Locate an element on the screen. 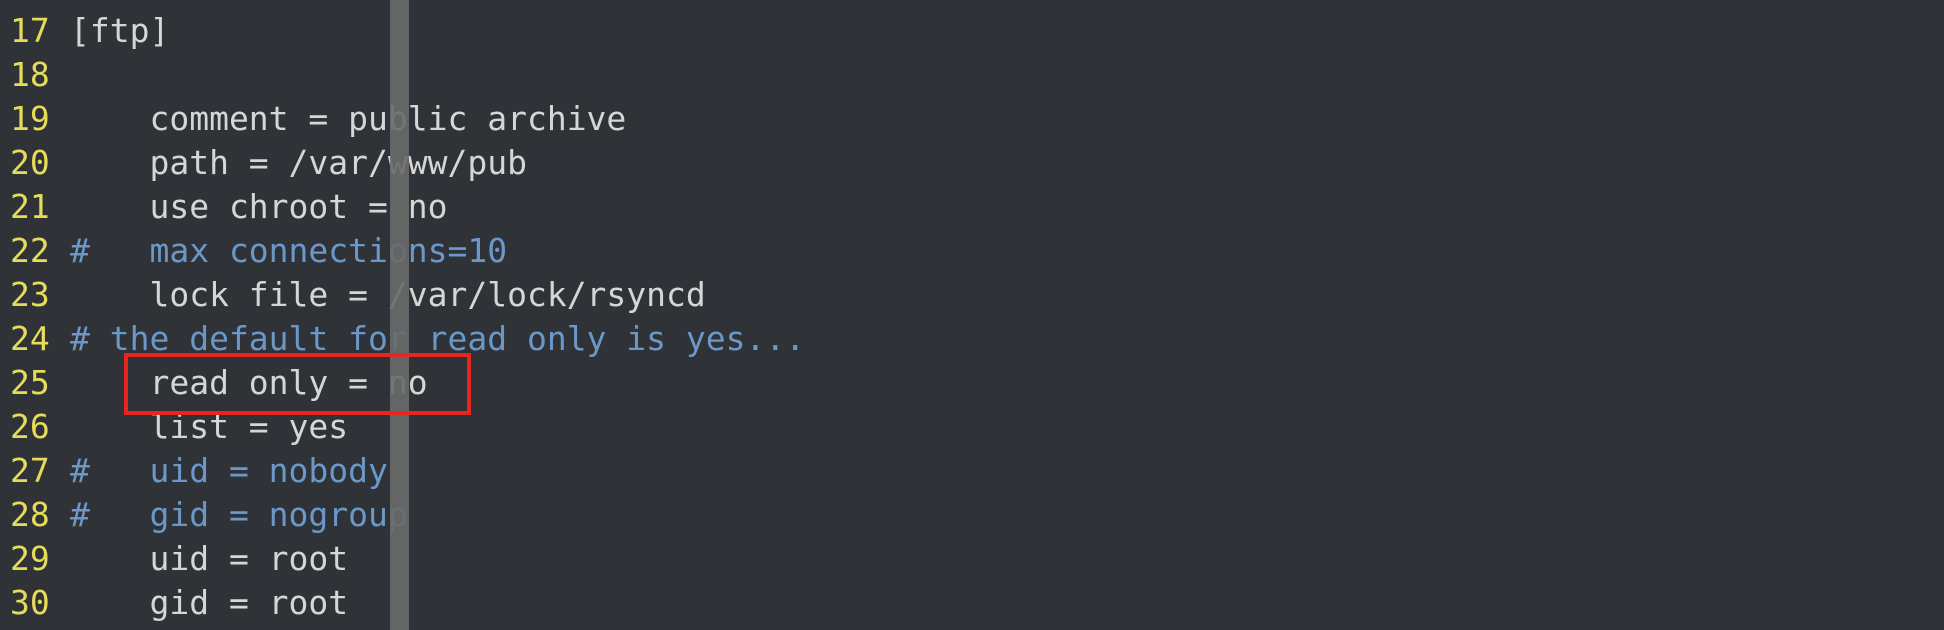  line-number: 25 is located at coordinates (30, 382).